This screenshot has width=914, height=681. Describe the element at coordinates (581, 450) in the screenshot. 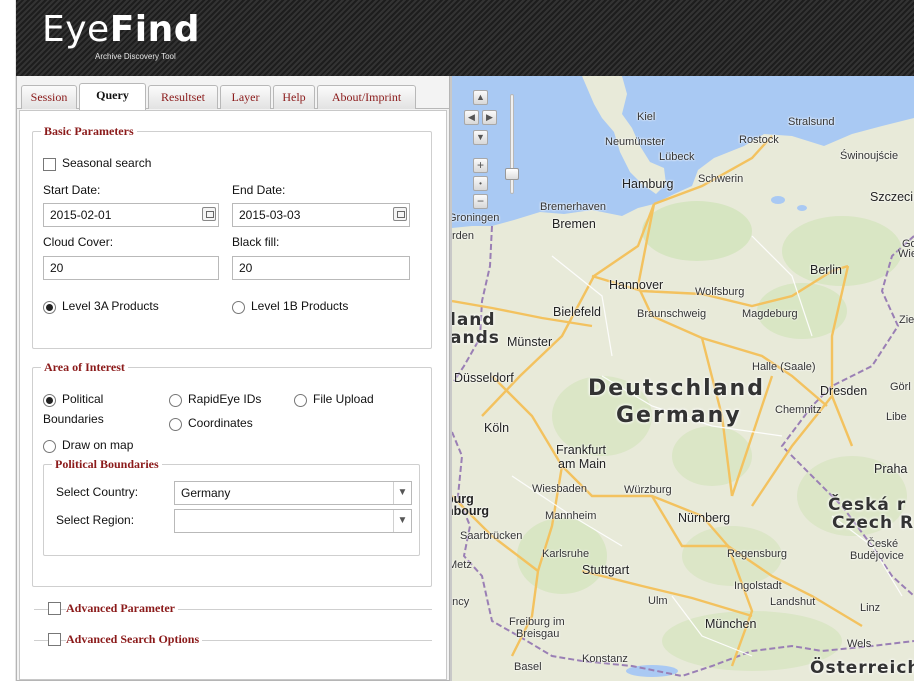

I see `city-label: Frankfurt` at that location.